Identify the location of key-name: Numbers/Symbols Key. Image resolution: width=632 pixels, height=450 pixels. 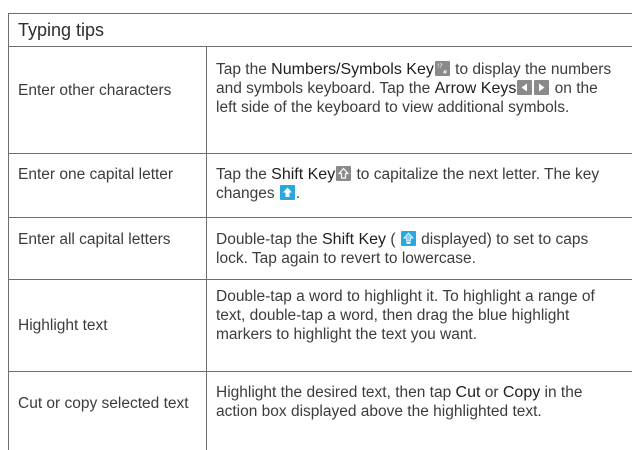
(352, 69).